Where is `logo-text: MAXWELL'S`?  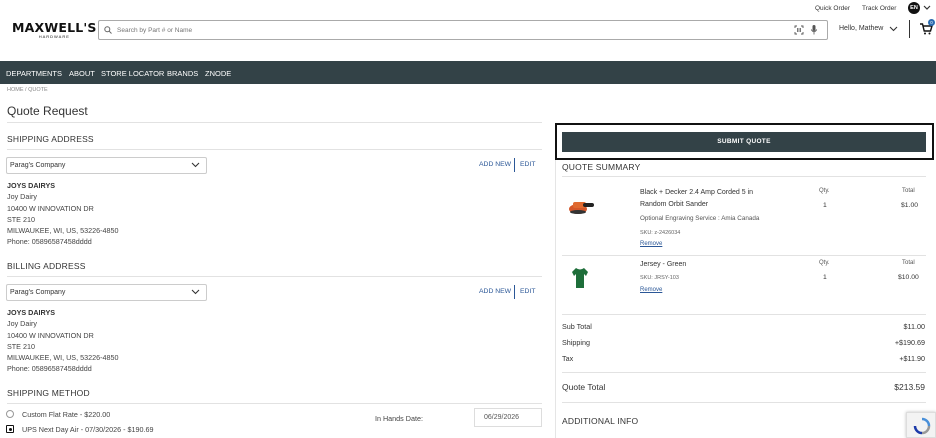 logo-text: MAXWELL'S is located at coordinates (54, 27).